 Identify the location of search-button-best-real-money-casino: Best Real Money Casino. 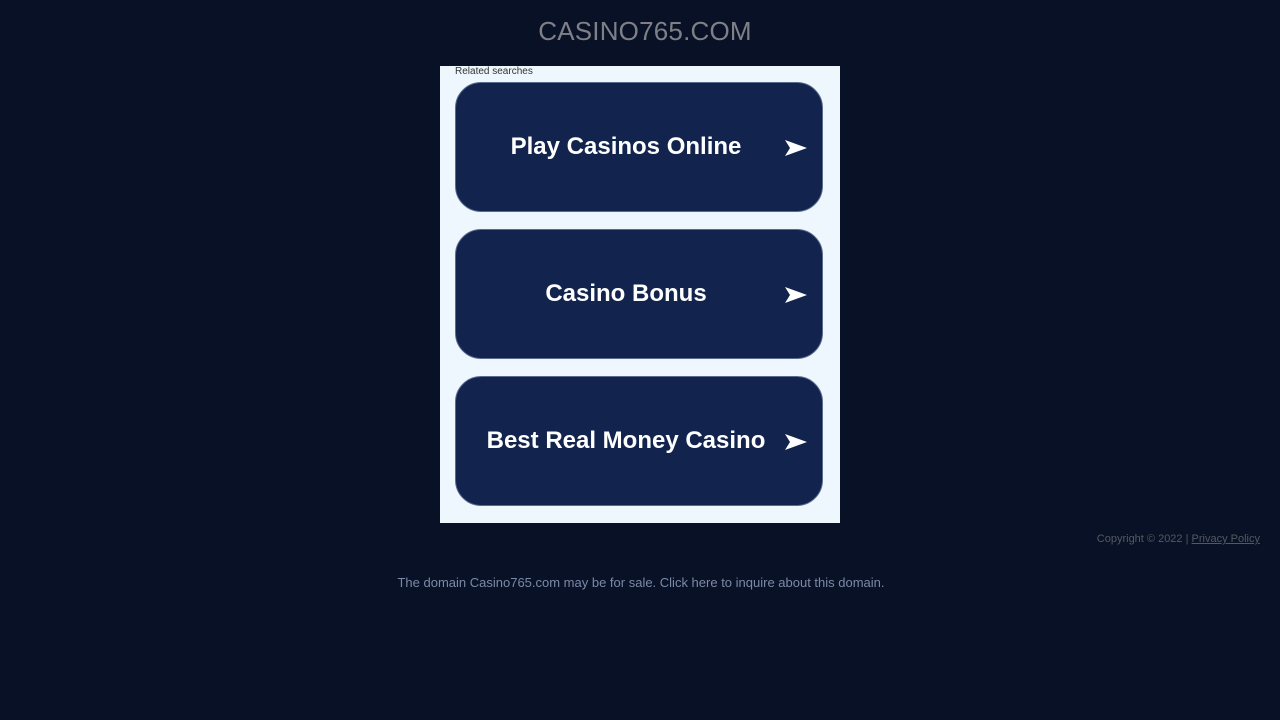
(639, 441).